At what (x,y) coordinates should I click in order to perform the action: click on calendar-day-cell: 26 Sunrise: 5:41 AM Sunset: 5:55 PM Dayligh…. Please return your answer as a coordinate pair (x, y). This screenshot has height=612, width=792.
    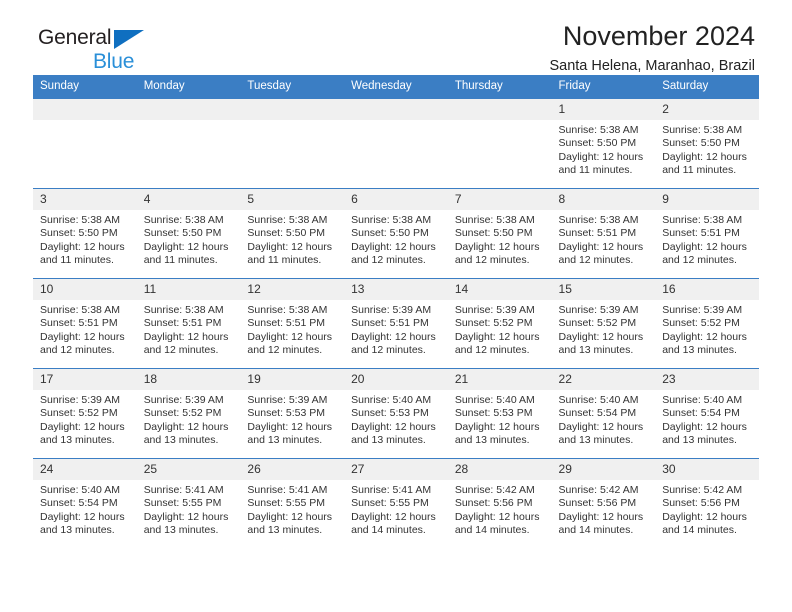
    Looking at the image, I should click on (292, 503).